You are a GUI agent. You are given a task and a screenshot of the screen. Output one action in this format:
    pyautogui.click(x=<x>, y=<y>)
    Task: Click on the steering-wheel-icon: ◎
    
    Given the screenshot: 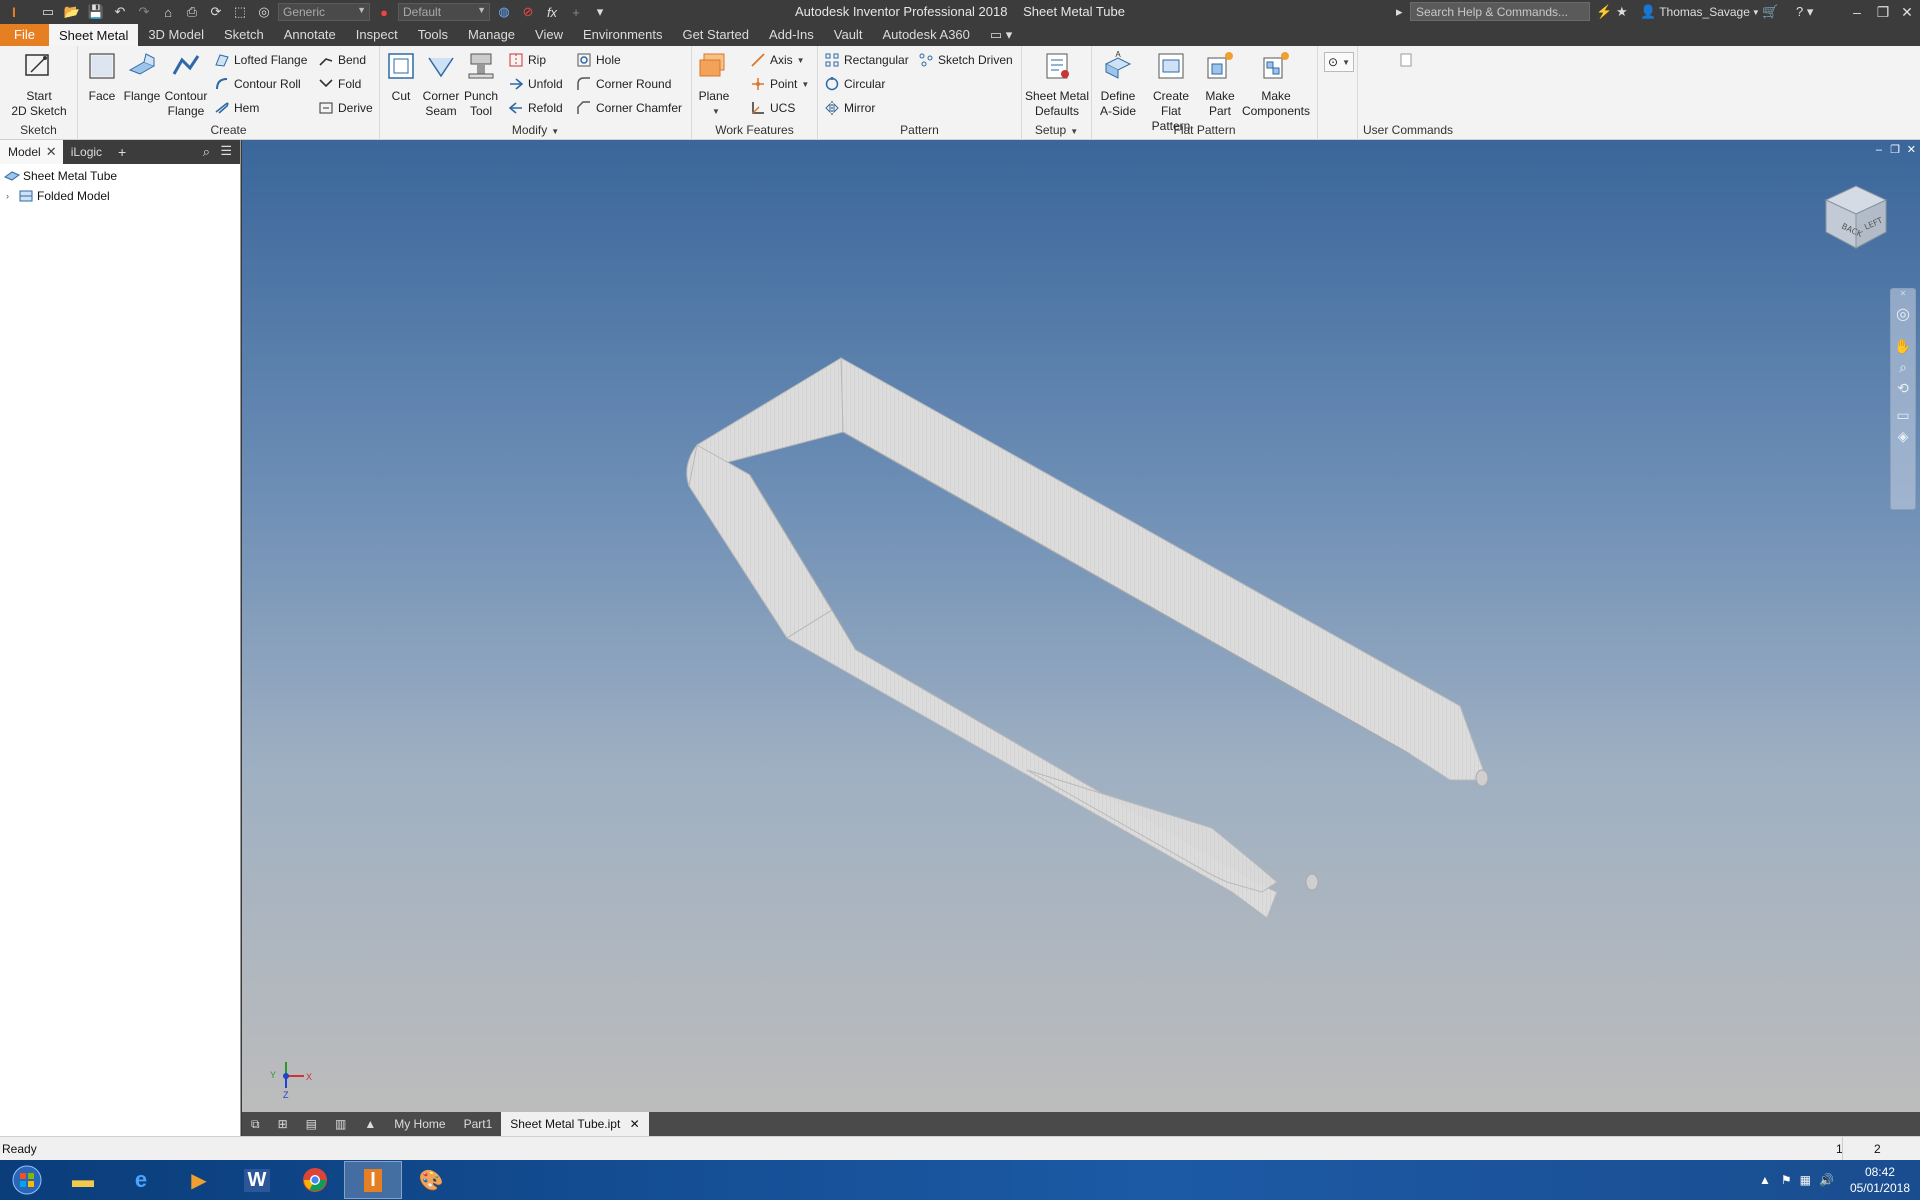 What is the action you would take?
    pyautogui.click(x=1903, y=314)
    